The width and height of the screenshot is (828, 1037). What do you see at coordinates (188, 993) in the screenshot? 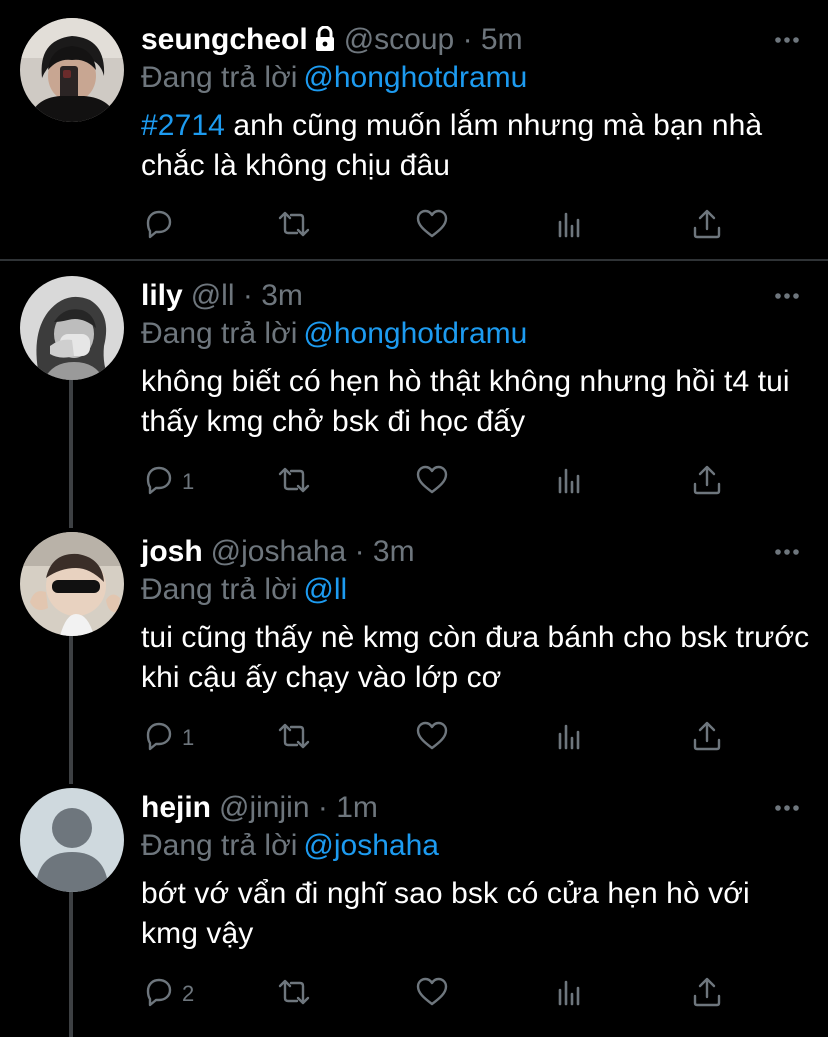
I see `reply-count: 2` at bounding box center [188, 993].